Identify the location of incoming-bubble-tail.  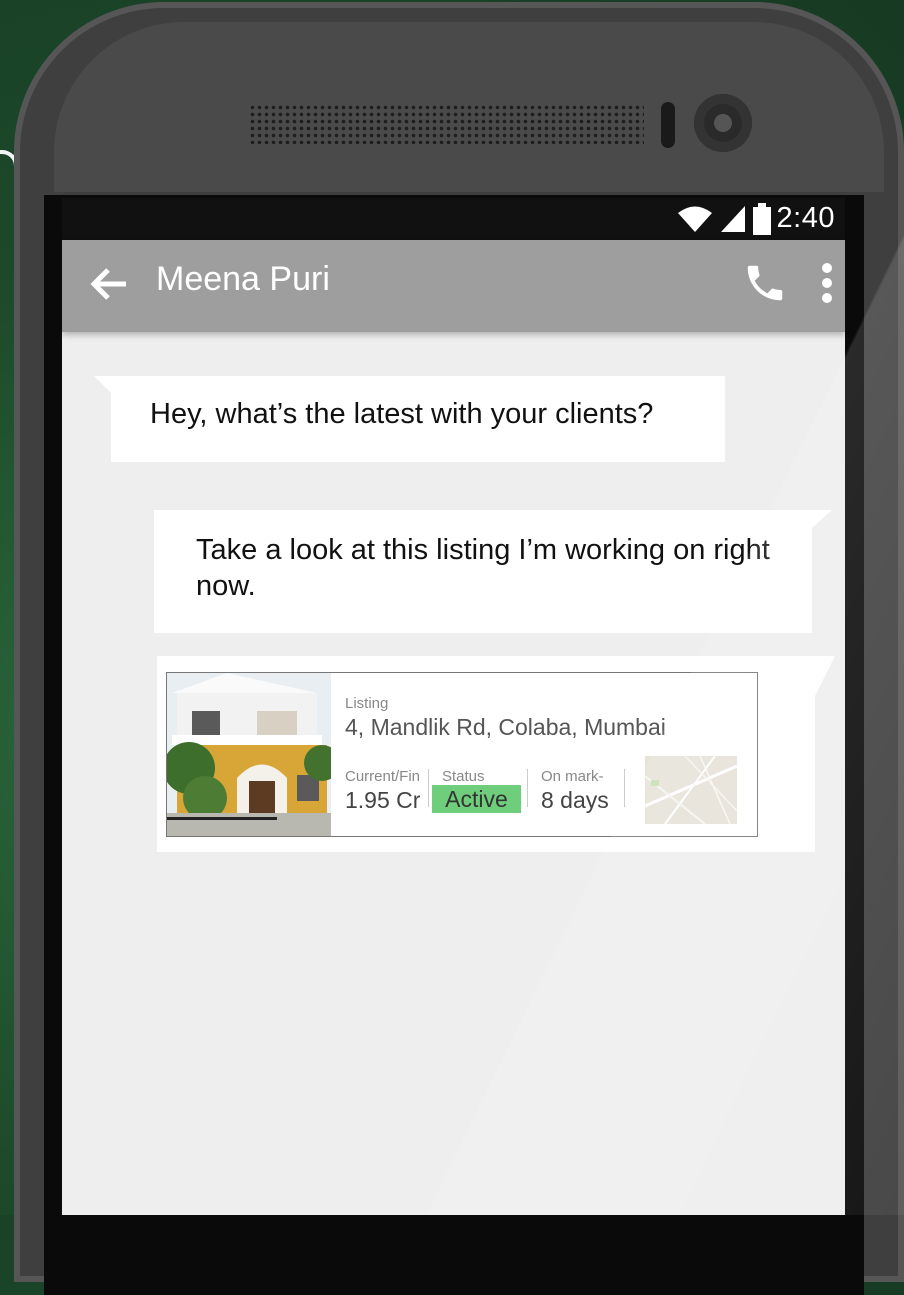
(103, 385).